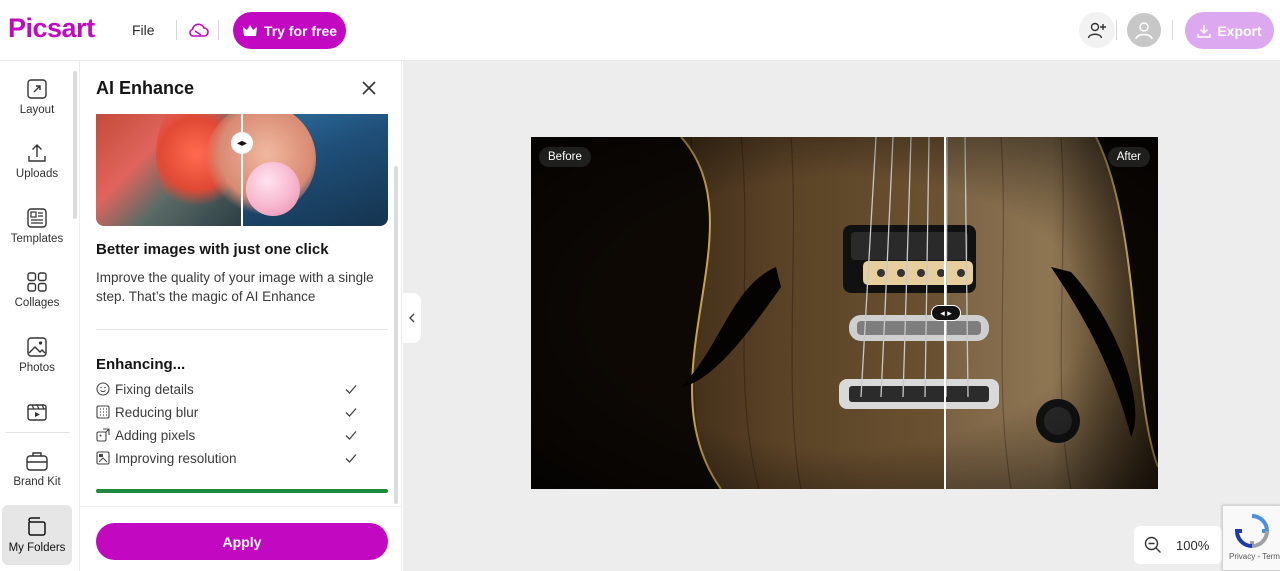 This screenshot has width=1280, height=571. Describe the element at coordinates (51, 28) in the screenshot. I see `picsart-logo: Picsart` at that location.